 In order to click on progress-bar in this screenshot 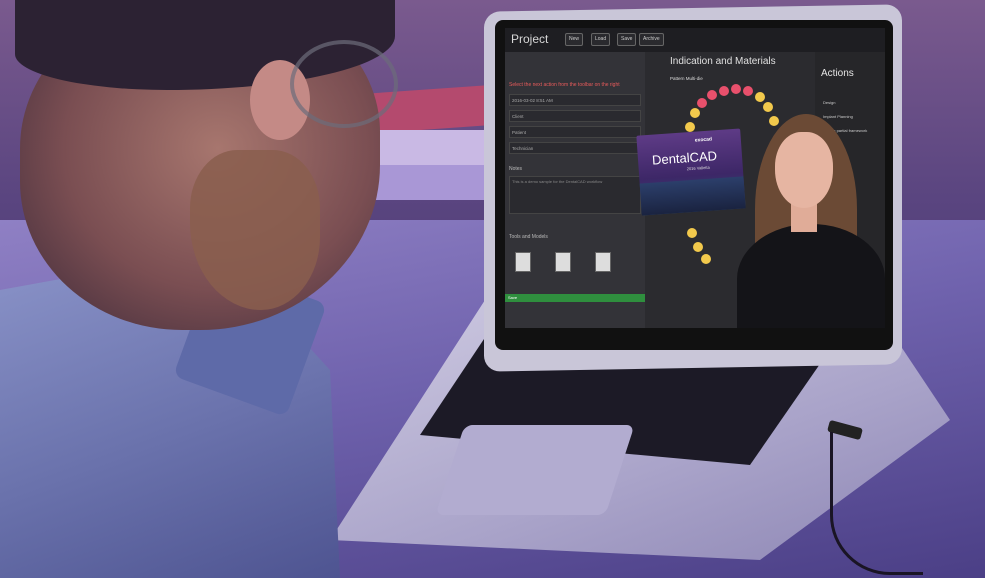, I will do `click(575, 298)`.